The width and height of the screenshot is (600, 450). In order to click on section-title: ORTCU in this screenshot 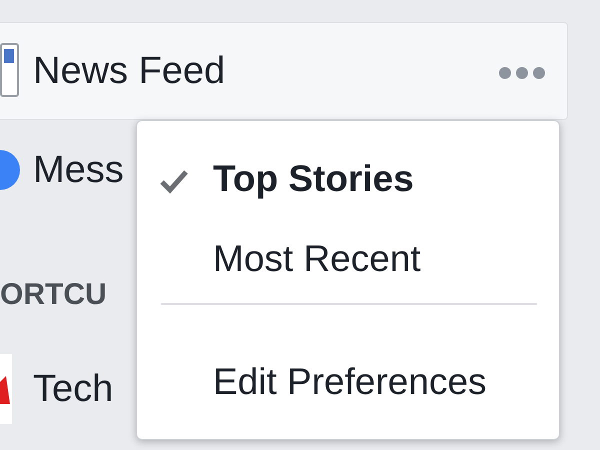, I will do `click(53, 295)`.